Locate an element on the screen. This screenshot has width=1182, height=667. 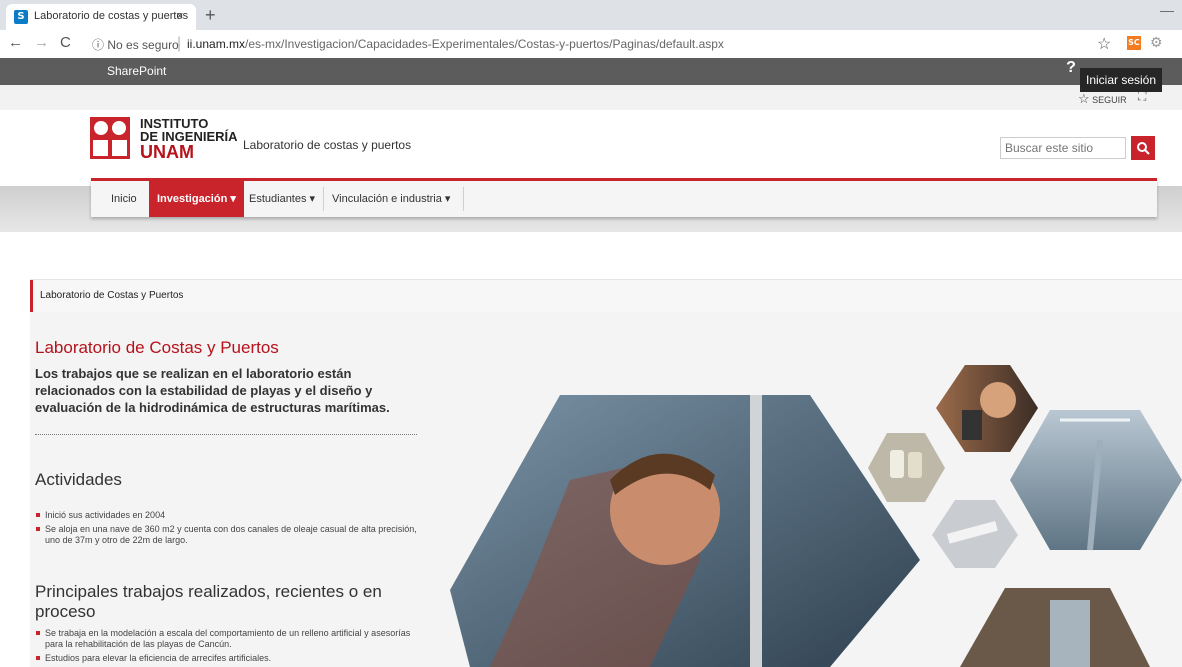
search-input is located at coordinates (1064, 148).